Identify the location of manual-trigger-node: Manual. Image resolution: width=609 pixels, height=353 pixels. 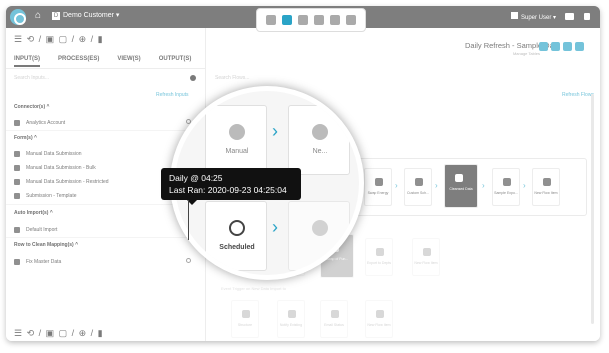
(236, 140).